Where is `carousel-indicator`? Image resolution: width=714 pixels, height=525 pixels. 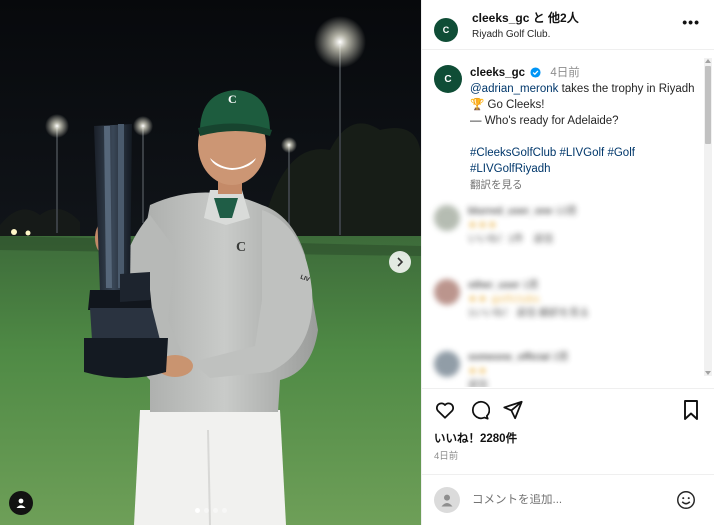 carousel-indicator is located at coordinates (210, 510).